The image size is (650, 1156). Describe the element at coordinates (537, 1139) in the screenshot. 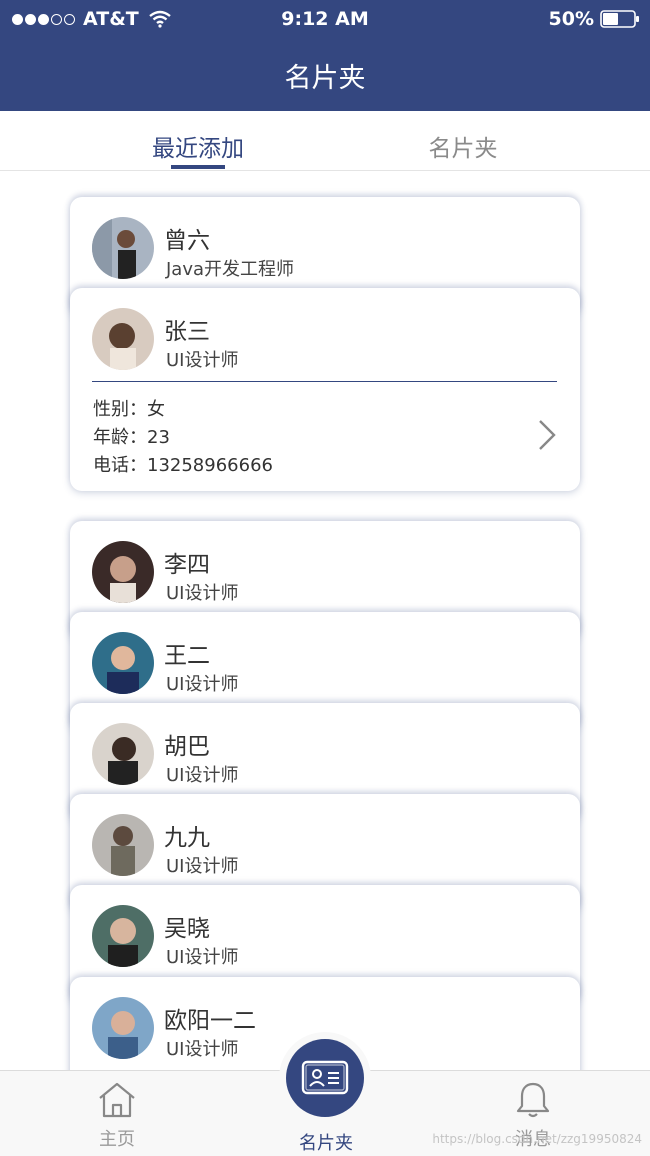

I see `watermark: https://blog.csdn.net/zzg19950824` at that location.